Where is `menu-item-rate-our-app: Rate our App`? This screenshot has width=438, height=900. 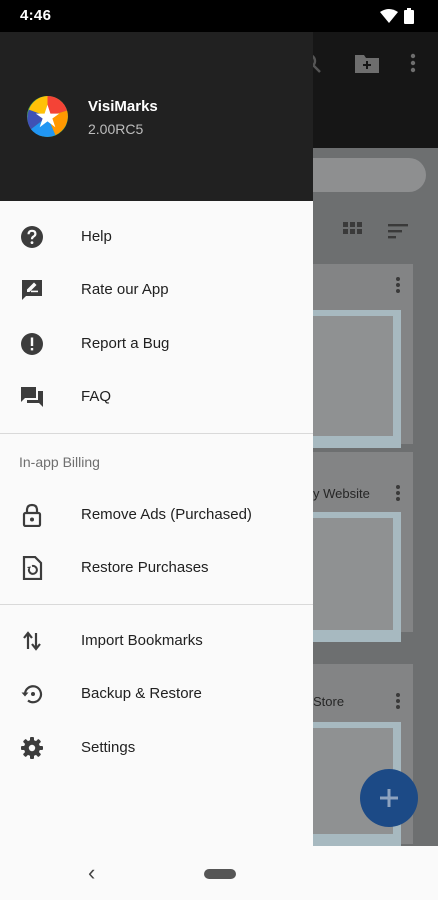 menu-item-rate-our-app: Rate our App is located at coordinates (156, 290).